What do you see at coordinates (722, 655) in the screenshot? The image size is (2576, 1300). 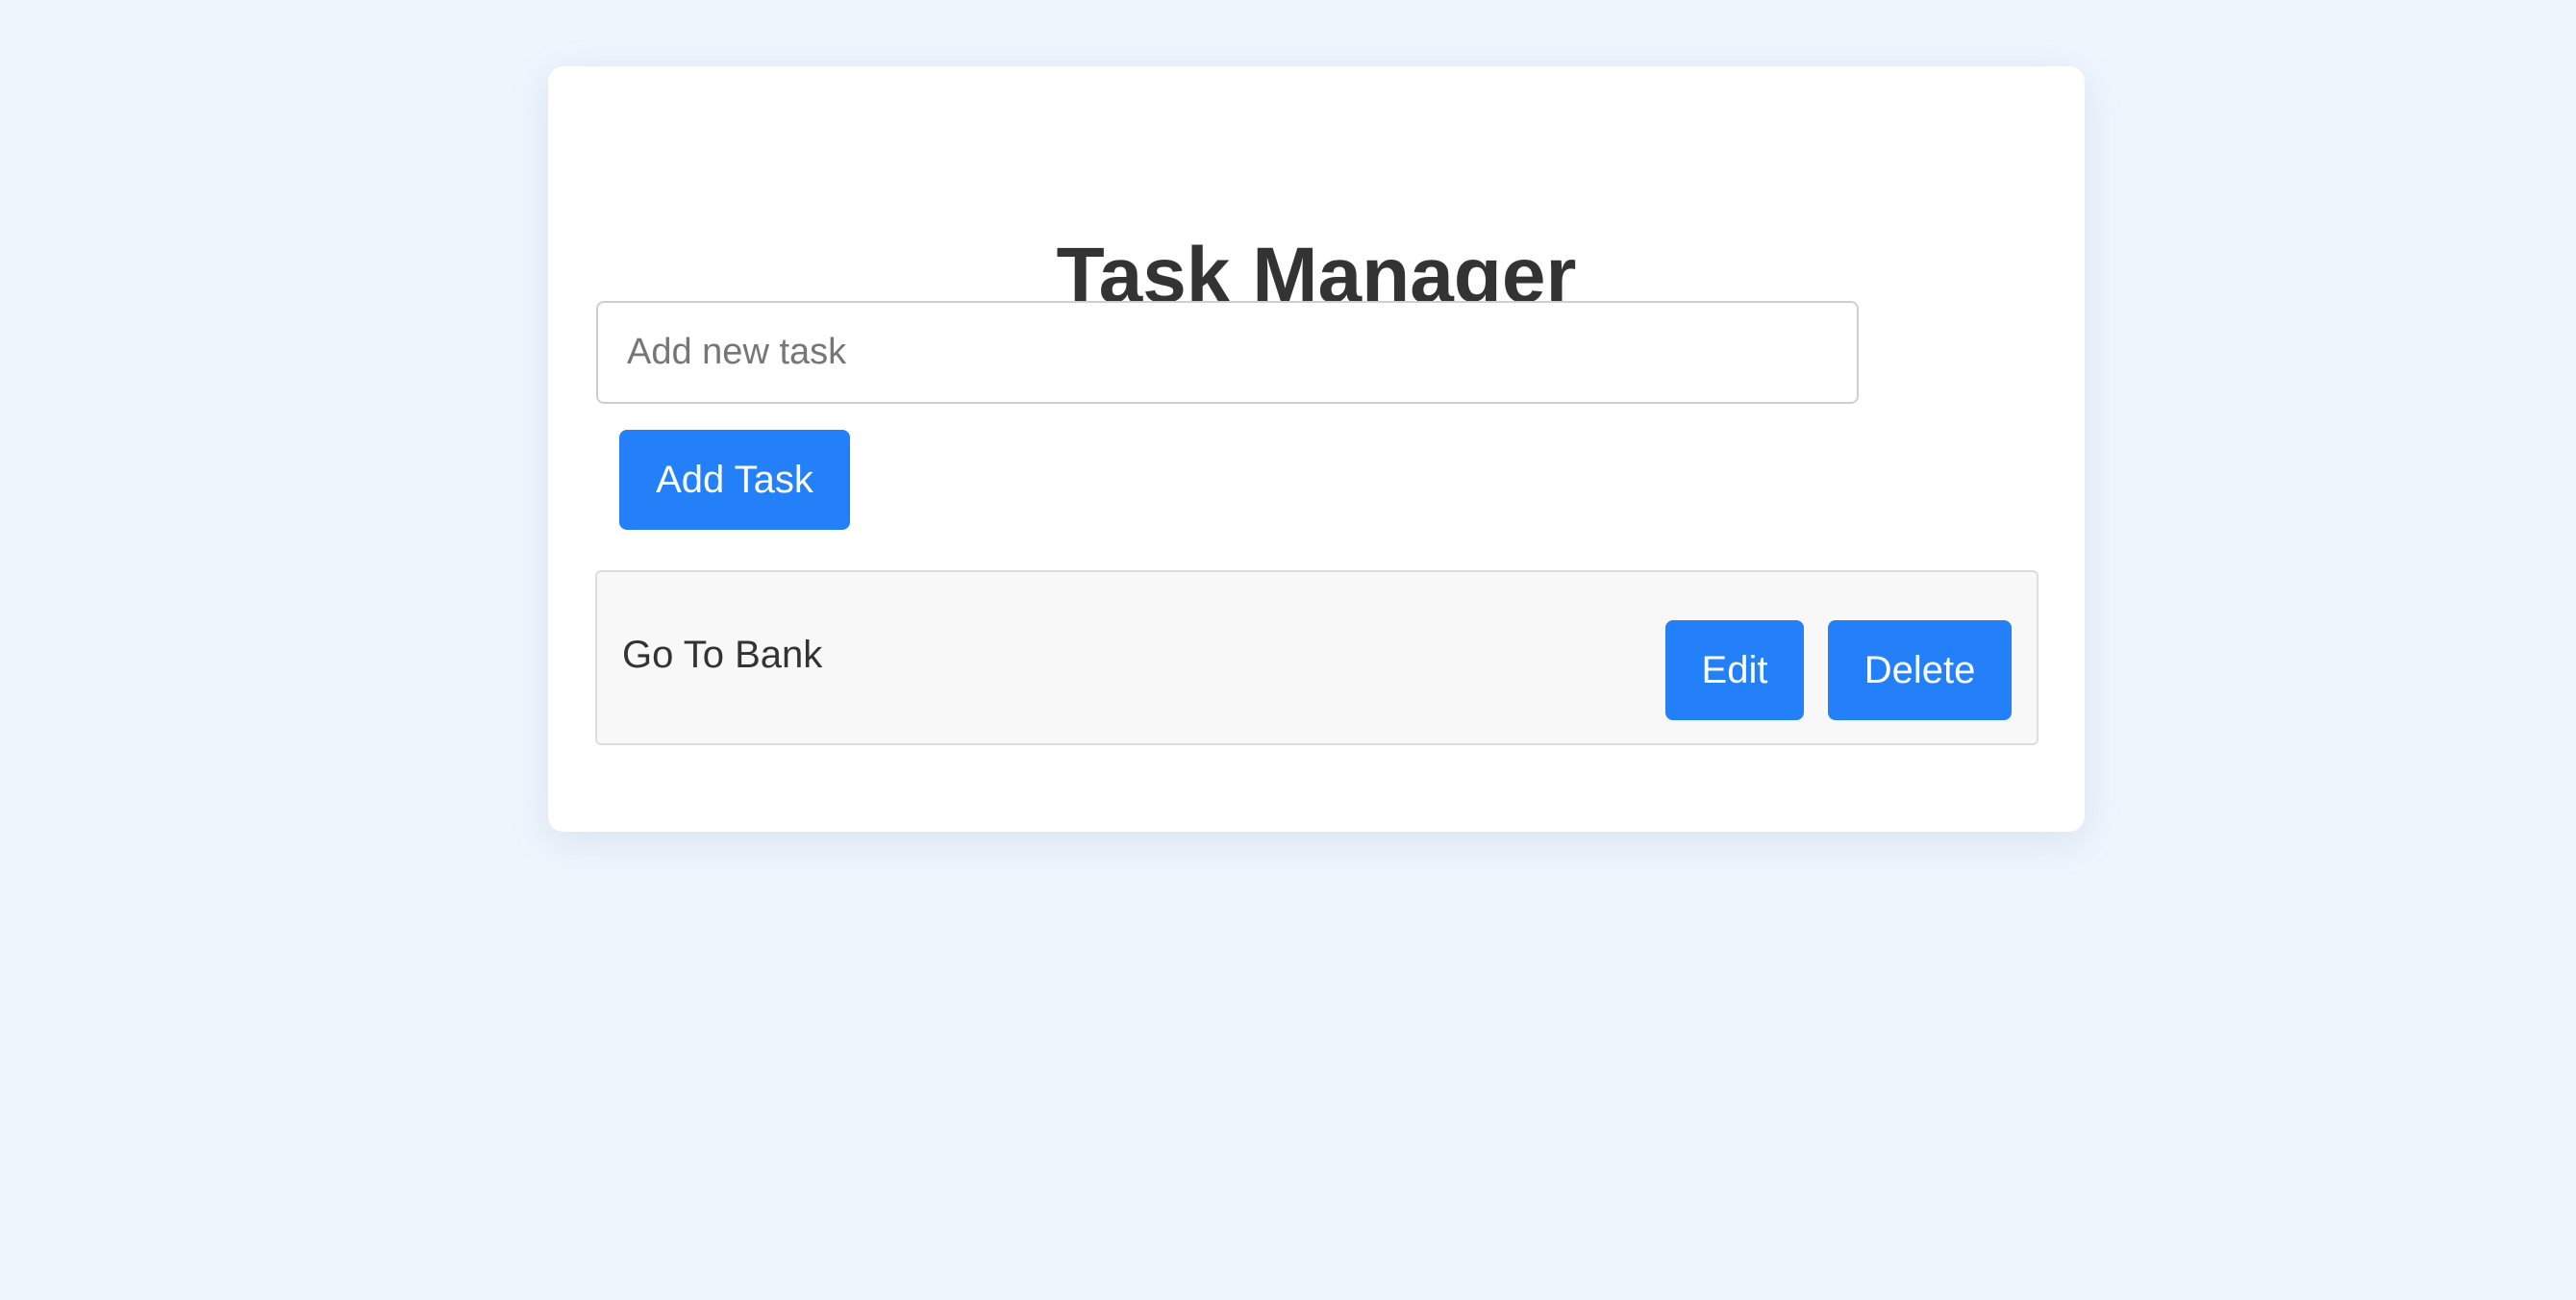 I see `task-text: Go To Bank` at bounding box center [722, 655].